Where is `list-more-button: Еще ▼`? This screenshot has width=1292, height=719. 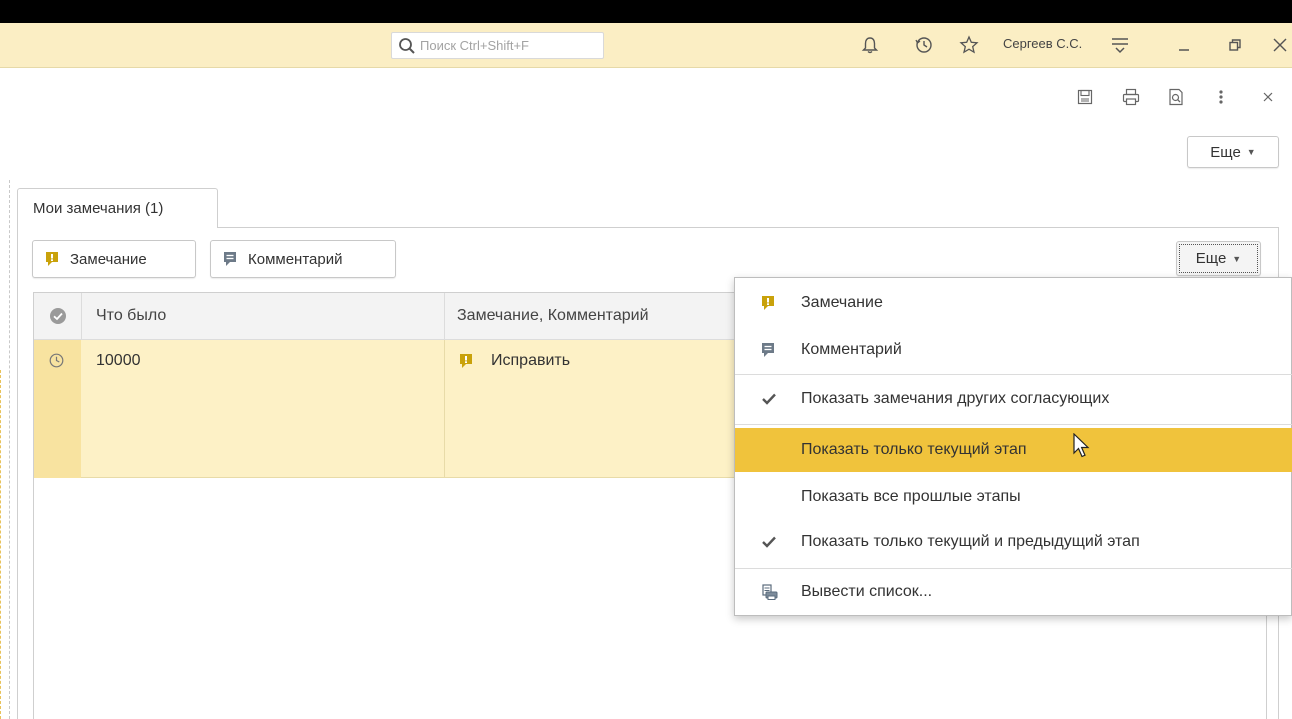 list-more-button: Еще ▼ is located at coordinates (1218, 258).